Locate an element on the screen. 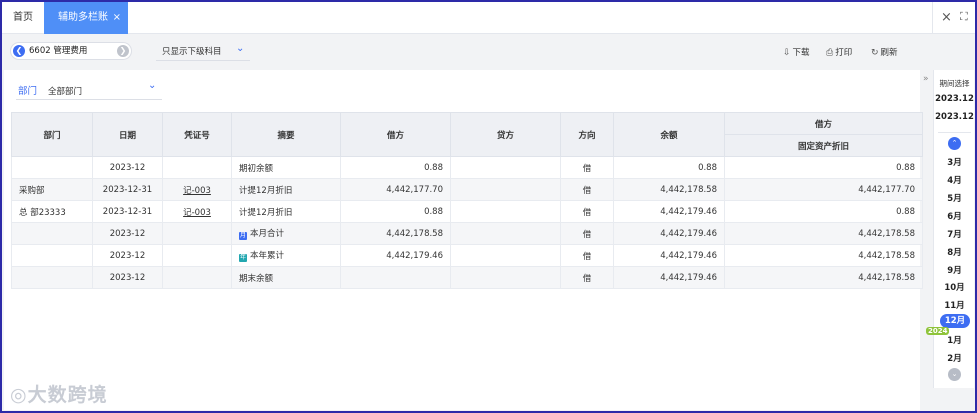  department-filter-value: 全部部门 is located at coordinates (65, 92).